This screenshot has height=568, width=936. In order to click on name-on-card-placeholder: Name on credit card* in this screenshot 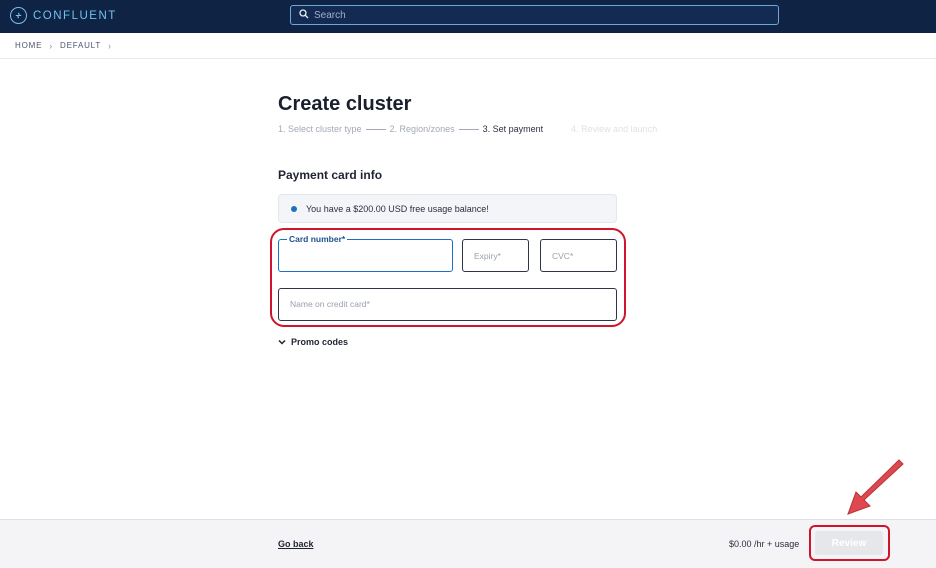, I will do `click(330, 304)`.